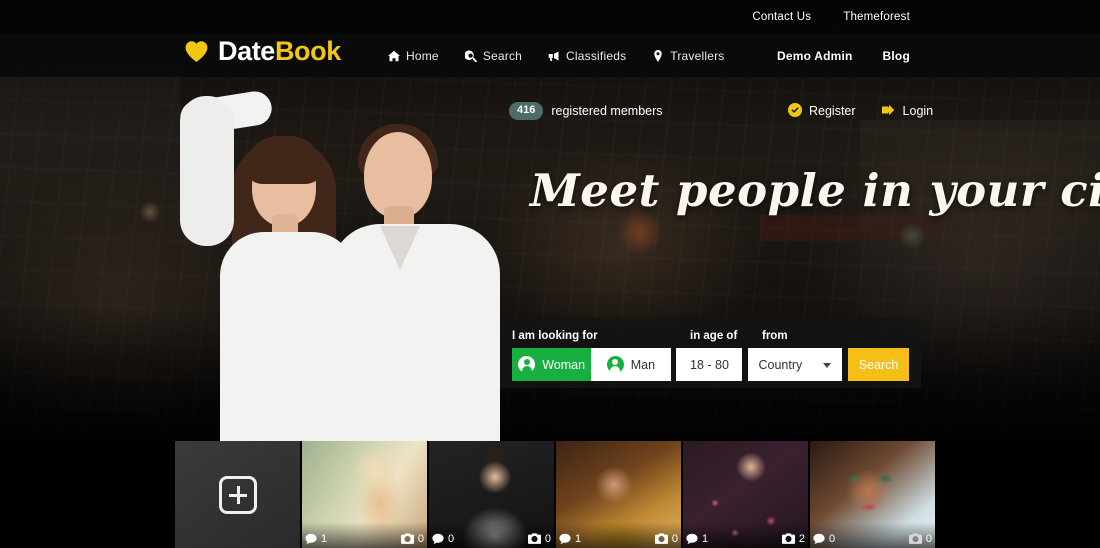 This screenshot has width=1100, height=548. What do you see at coordinates (745, 538) in the screenshot?
I see `thumbnail-badges: 1 2` at bounding box center [745, 538].